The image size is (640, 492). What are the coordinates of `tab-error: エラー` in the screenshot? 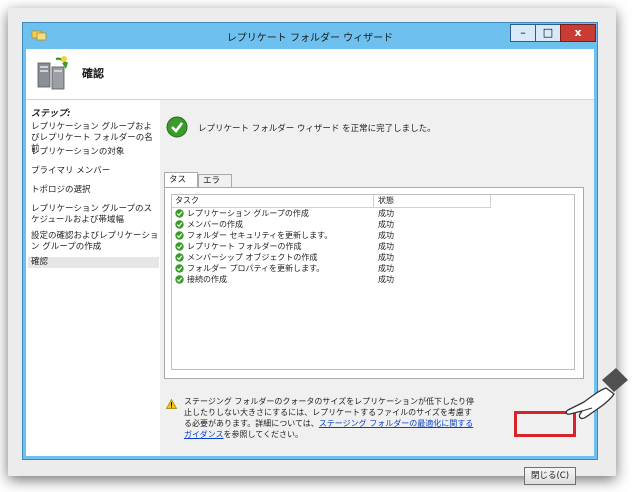 It's located at (215, 186).